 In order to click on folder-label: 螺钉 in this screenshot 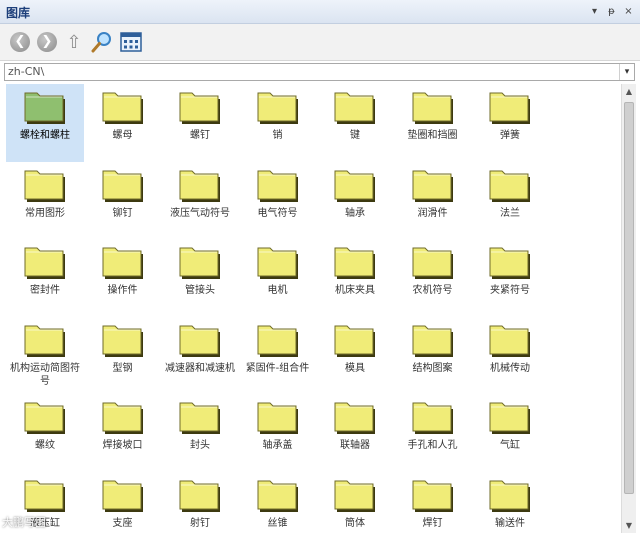, I will do `click(200, 135)`.